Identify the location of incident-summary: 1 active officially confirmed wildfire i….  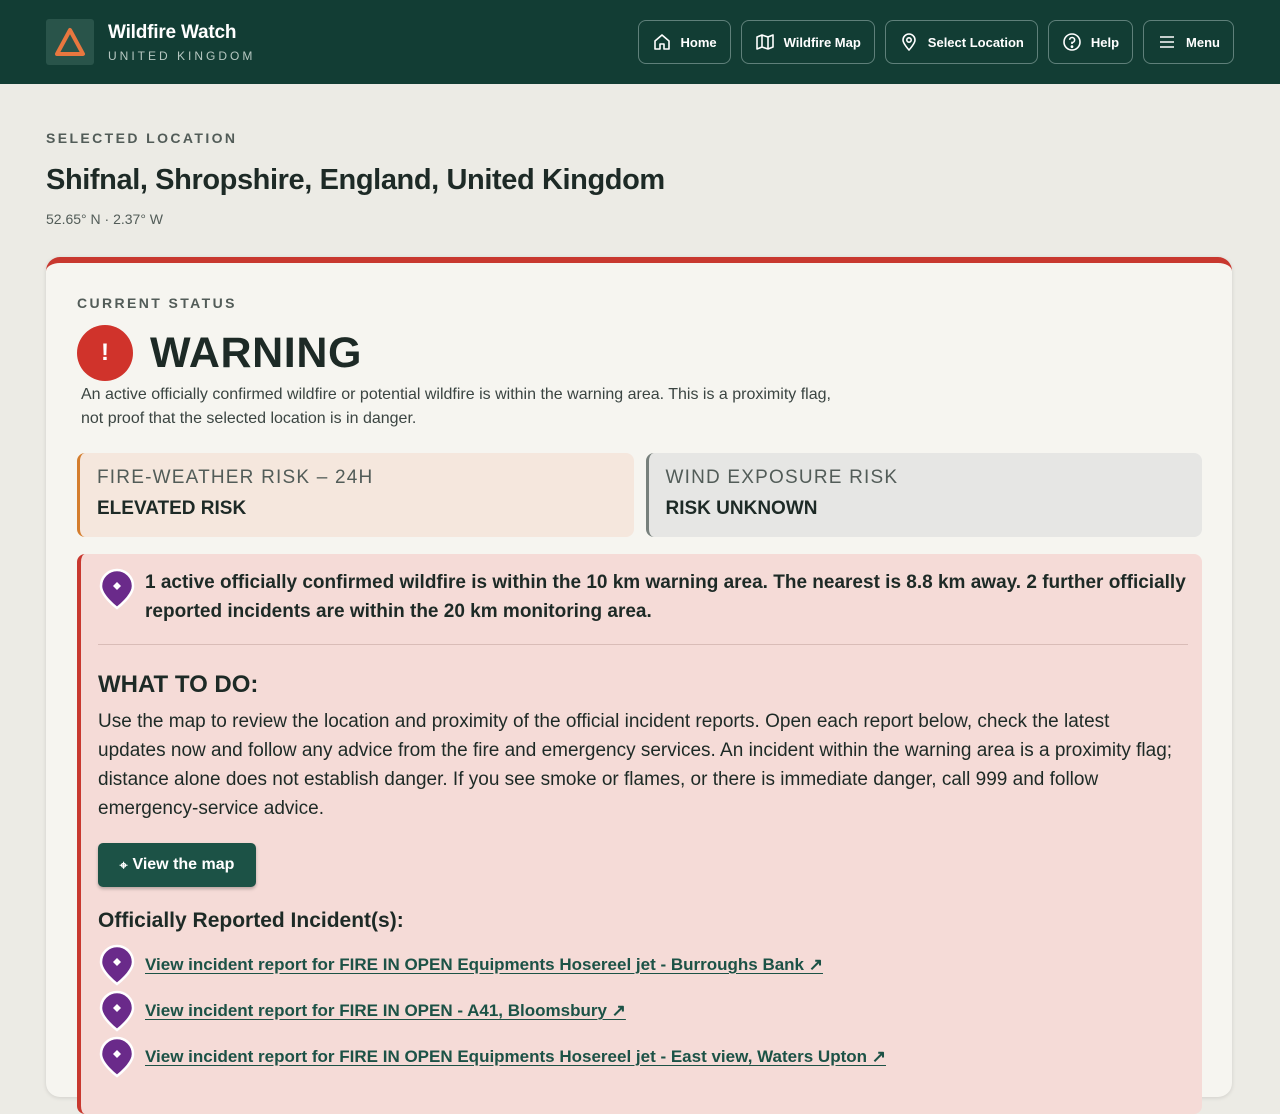
(665, 597).